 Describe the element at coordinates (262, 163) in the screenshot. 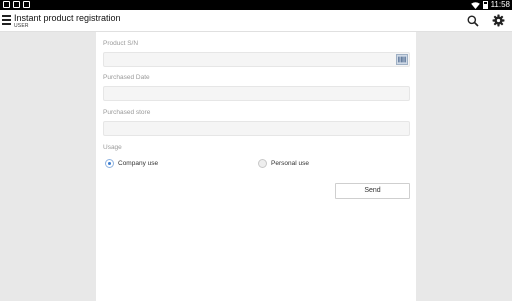

I see `radio-unchecked-icon` at that location.